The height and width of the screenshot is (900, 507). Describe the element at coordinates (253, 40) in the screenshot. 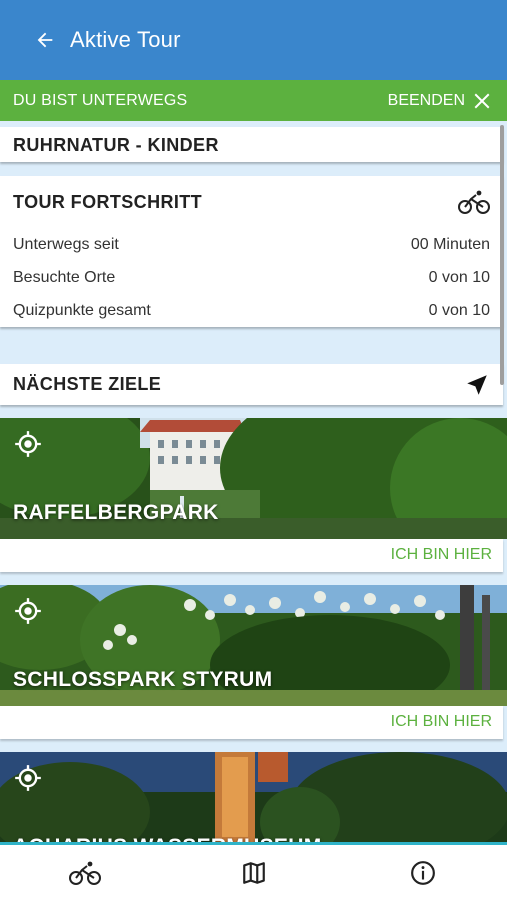

I see `app-bar: Aktive Tour` at that location.